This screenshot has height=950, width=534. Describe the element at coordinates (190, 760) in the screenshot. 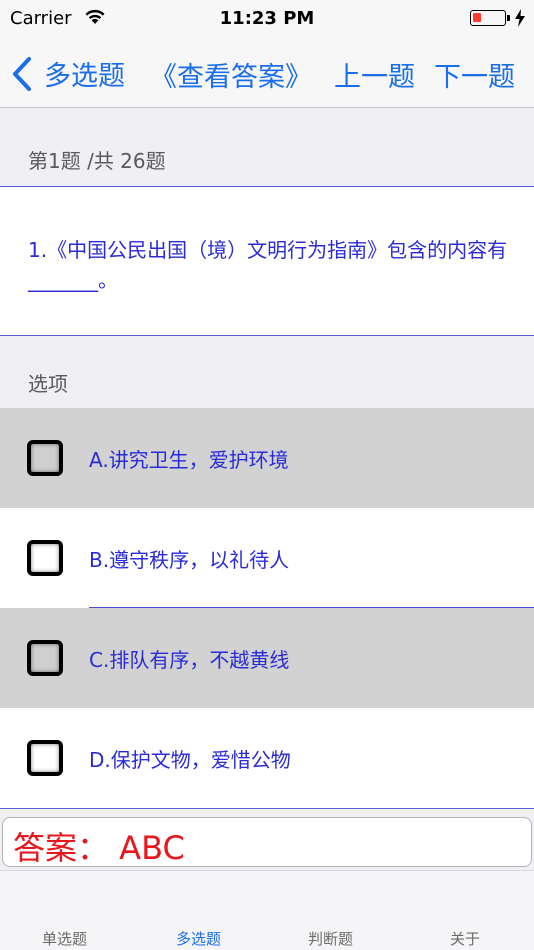

I see `option-label: D.保护文物，爱惜公物` at that location.